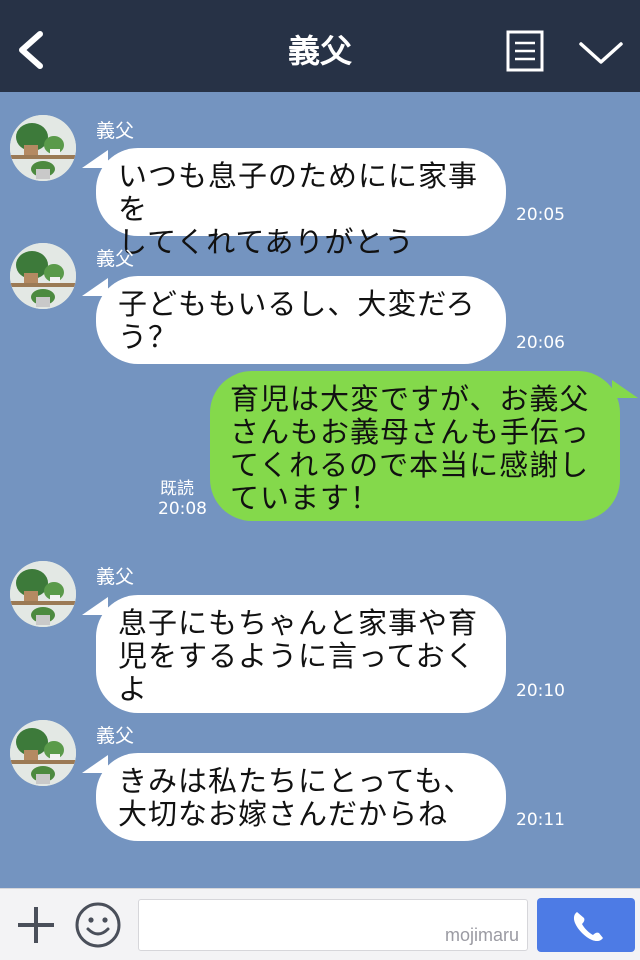 This screenshot has height=960, width=640. I want to click on emoji-button, so click(98, 925).